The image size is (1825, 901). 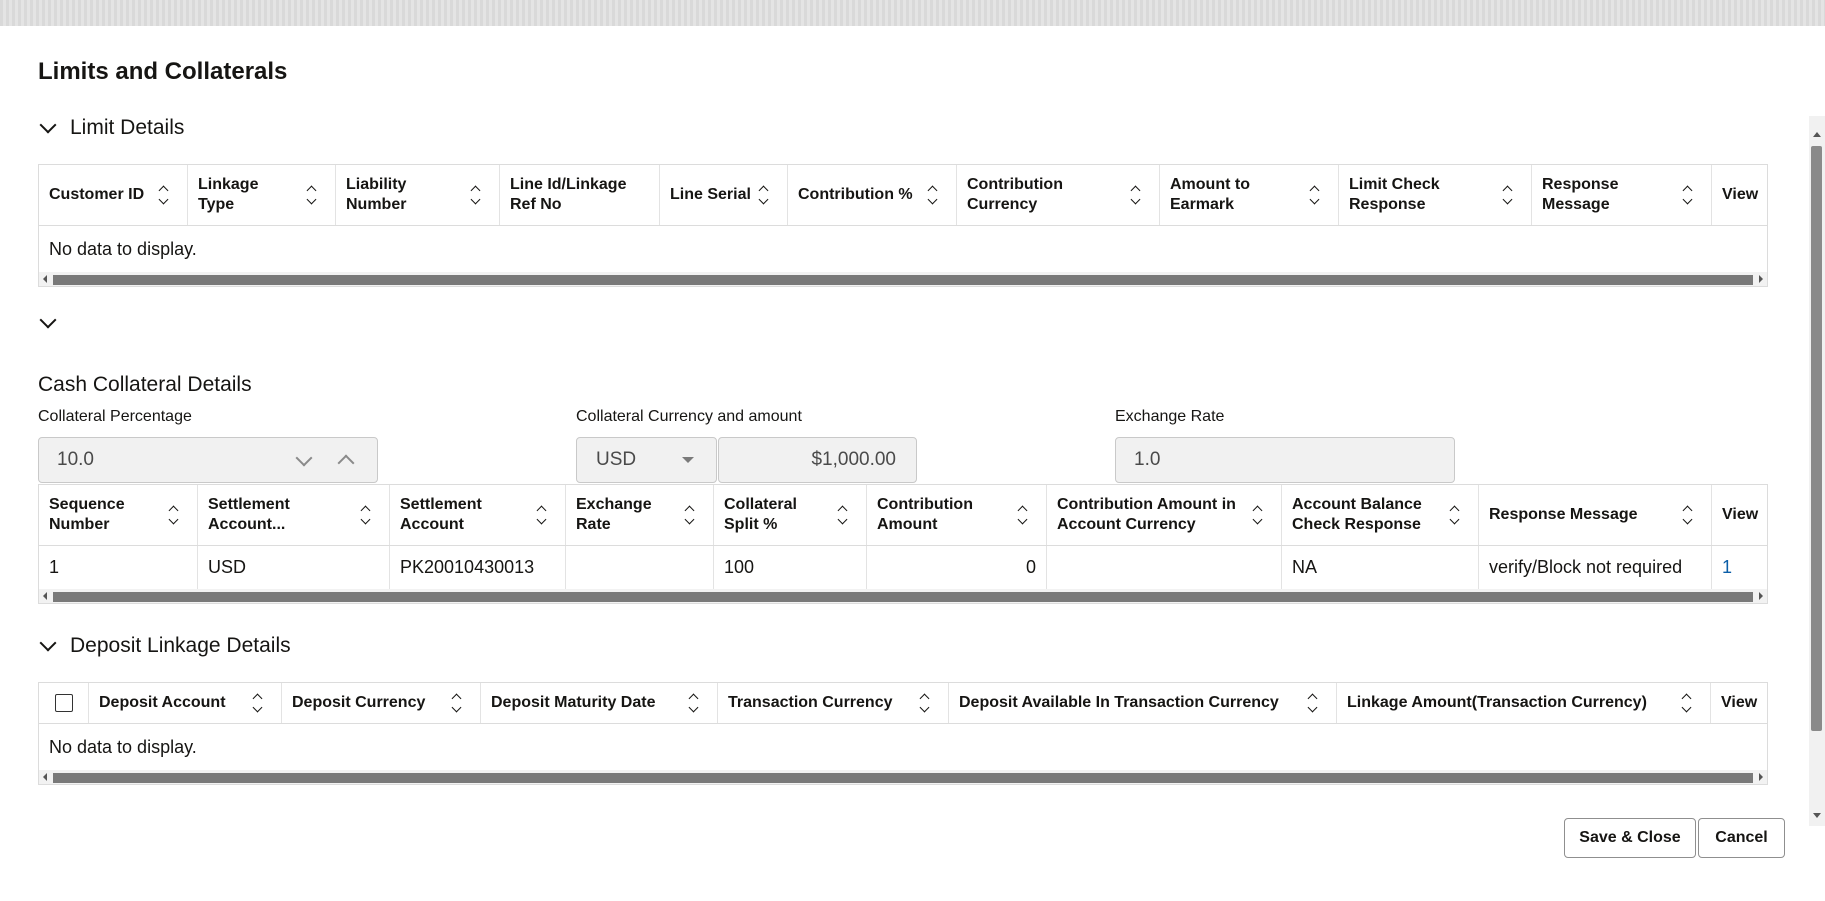 What do you see at coordinates (1435, 195) in the screenshot?
I see `column-header: Limit Check Response` at bounding box center [1435, 195].